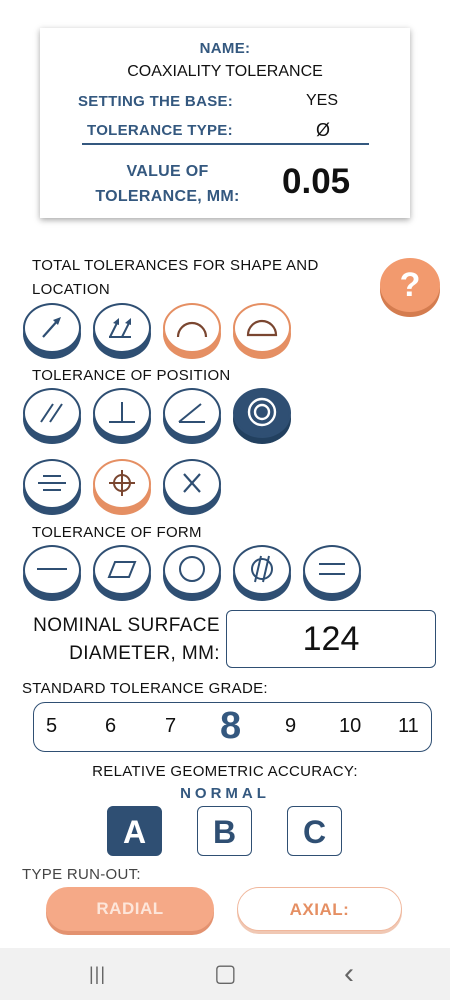 This screenshot has width=450, height=1000. I want to click on cylindricity-icon, so click(262, 569).